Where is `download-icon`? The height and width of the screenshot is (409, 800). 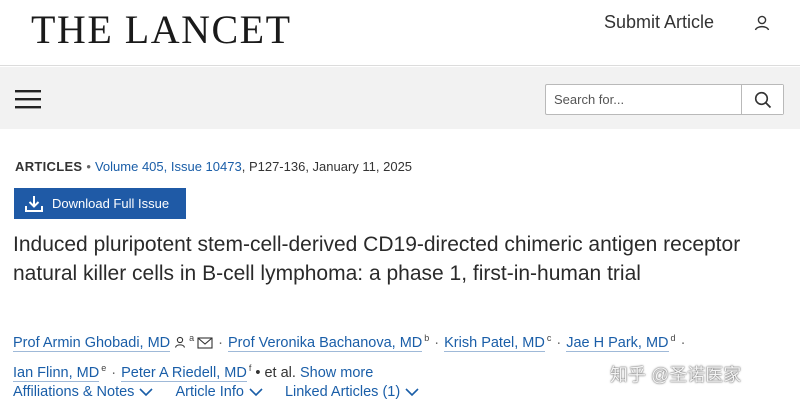
download-icon is located at coordinates (34, 203).